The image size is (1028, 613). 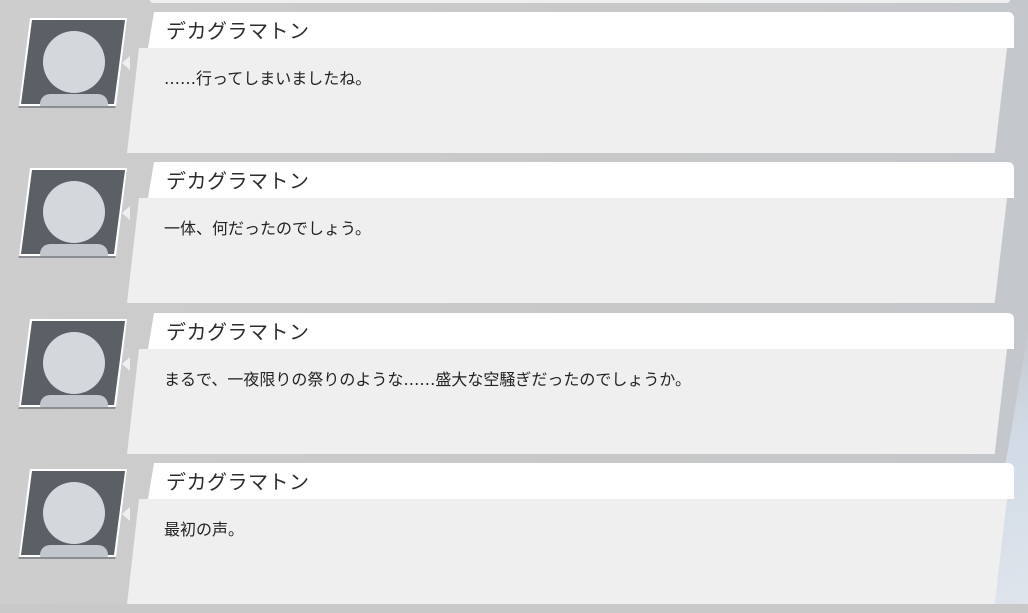 What do you see at coordinates (580, 1) in the screenshot?
I see `previous-entry-edge` at bounding box center [580, 1].